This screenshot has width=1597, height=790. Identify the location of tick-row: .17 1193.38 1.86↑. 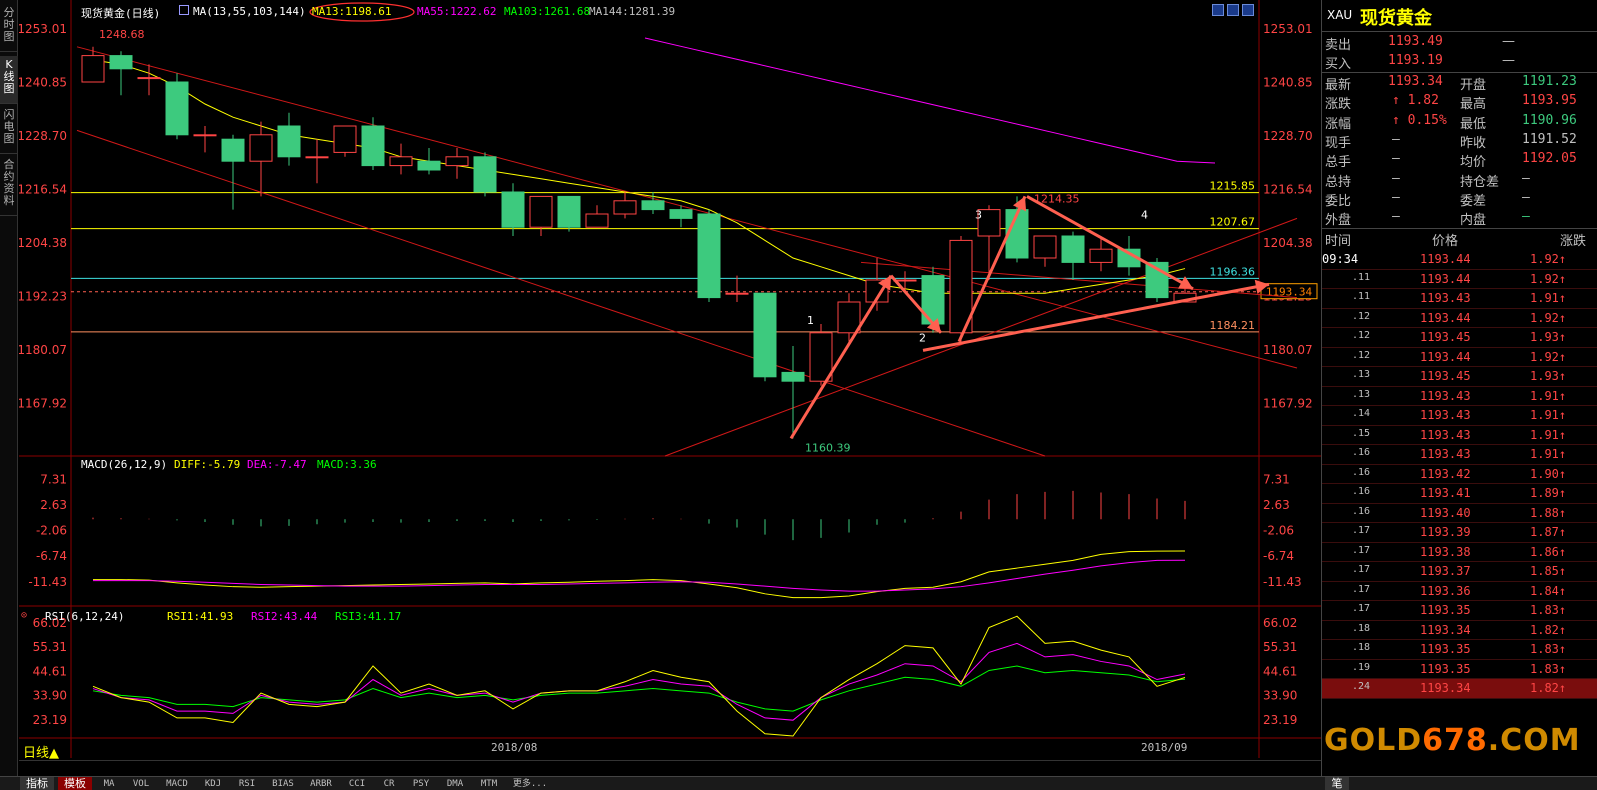
(1459, 552).